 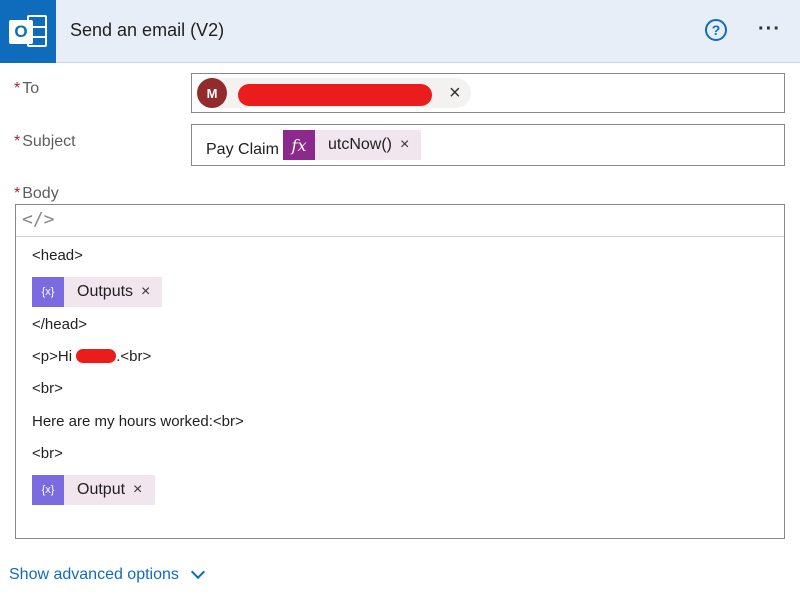 I want to click on fx-icon: fx, so click(x=299, y=145).